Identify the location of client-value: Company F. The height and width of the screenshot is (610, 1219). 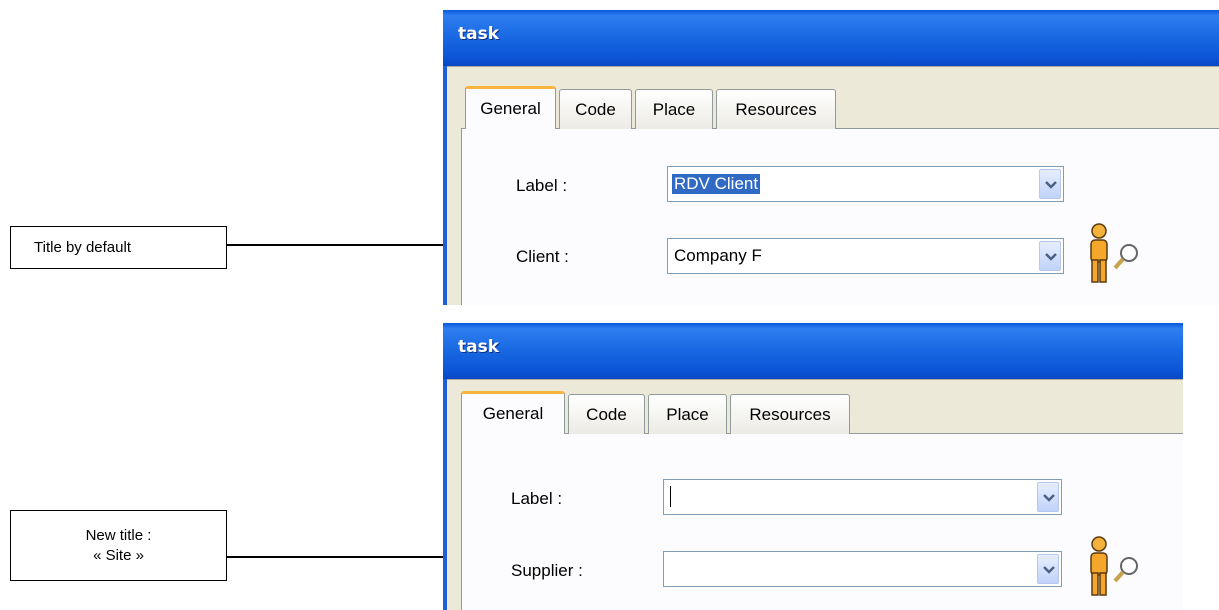
(718, 255).